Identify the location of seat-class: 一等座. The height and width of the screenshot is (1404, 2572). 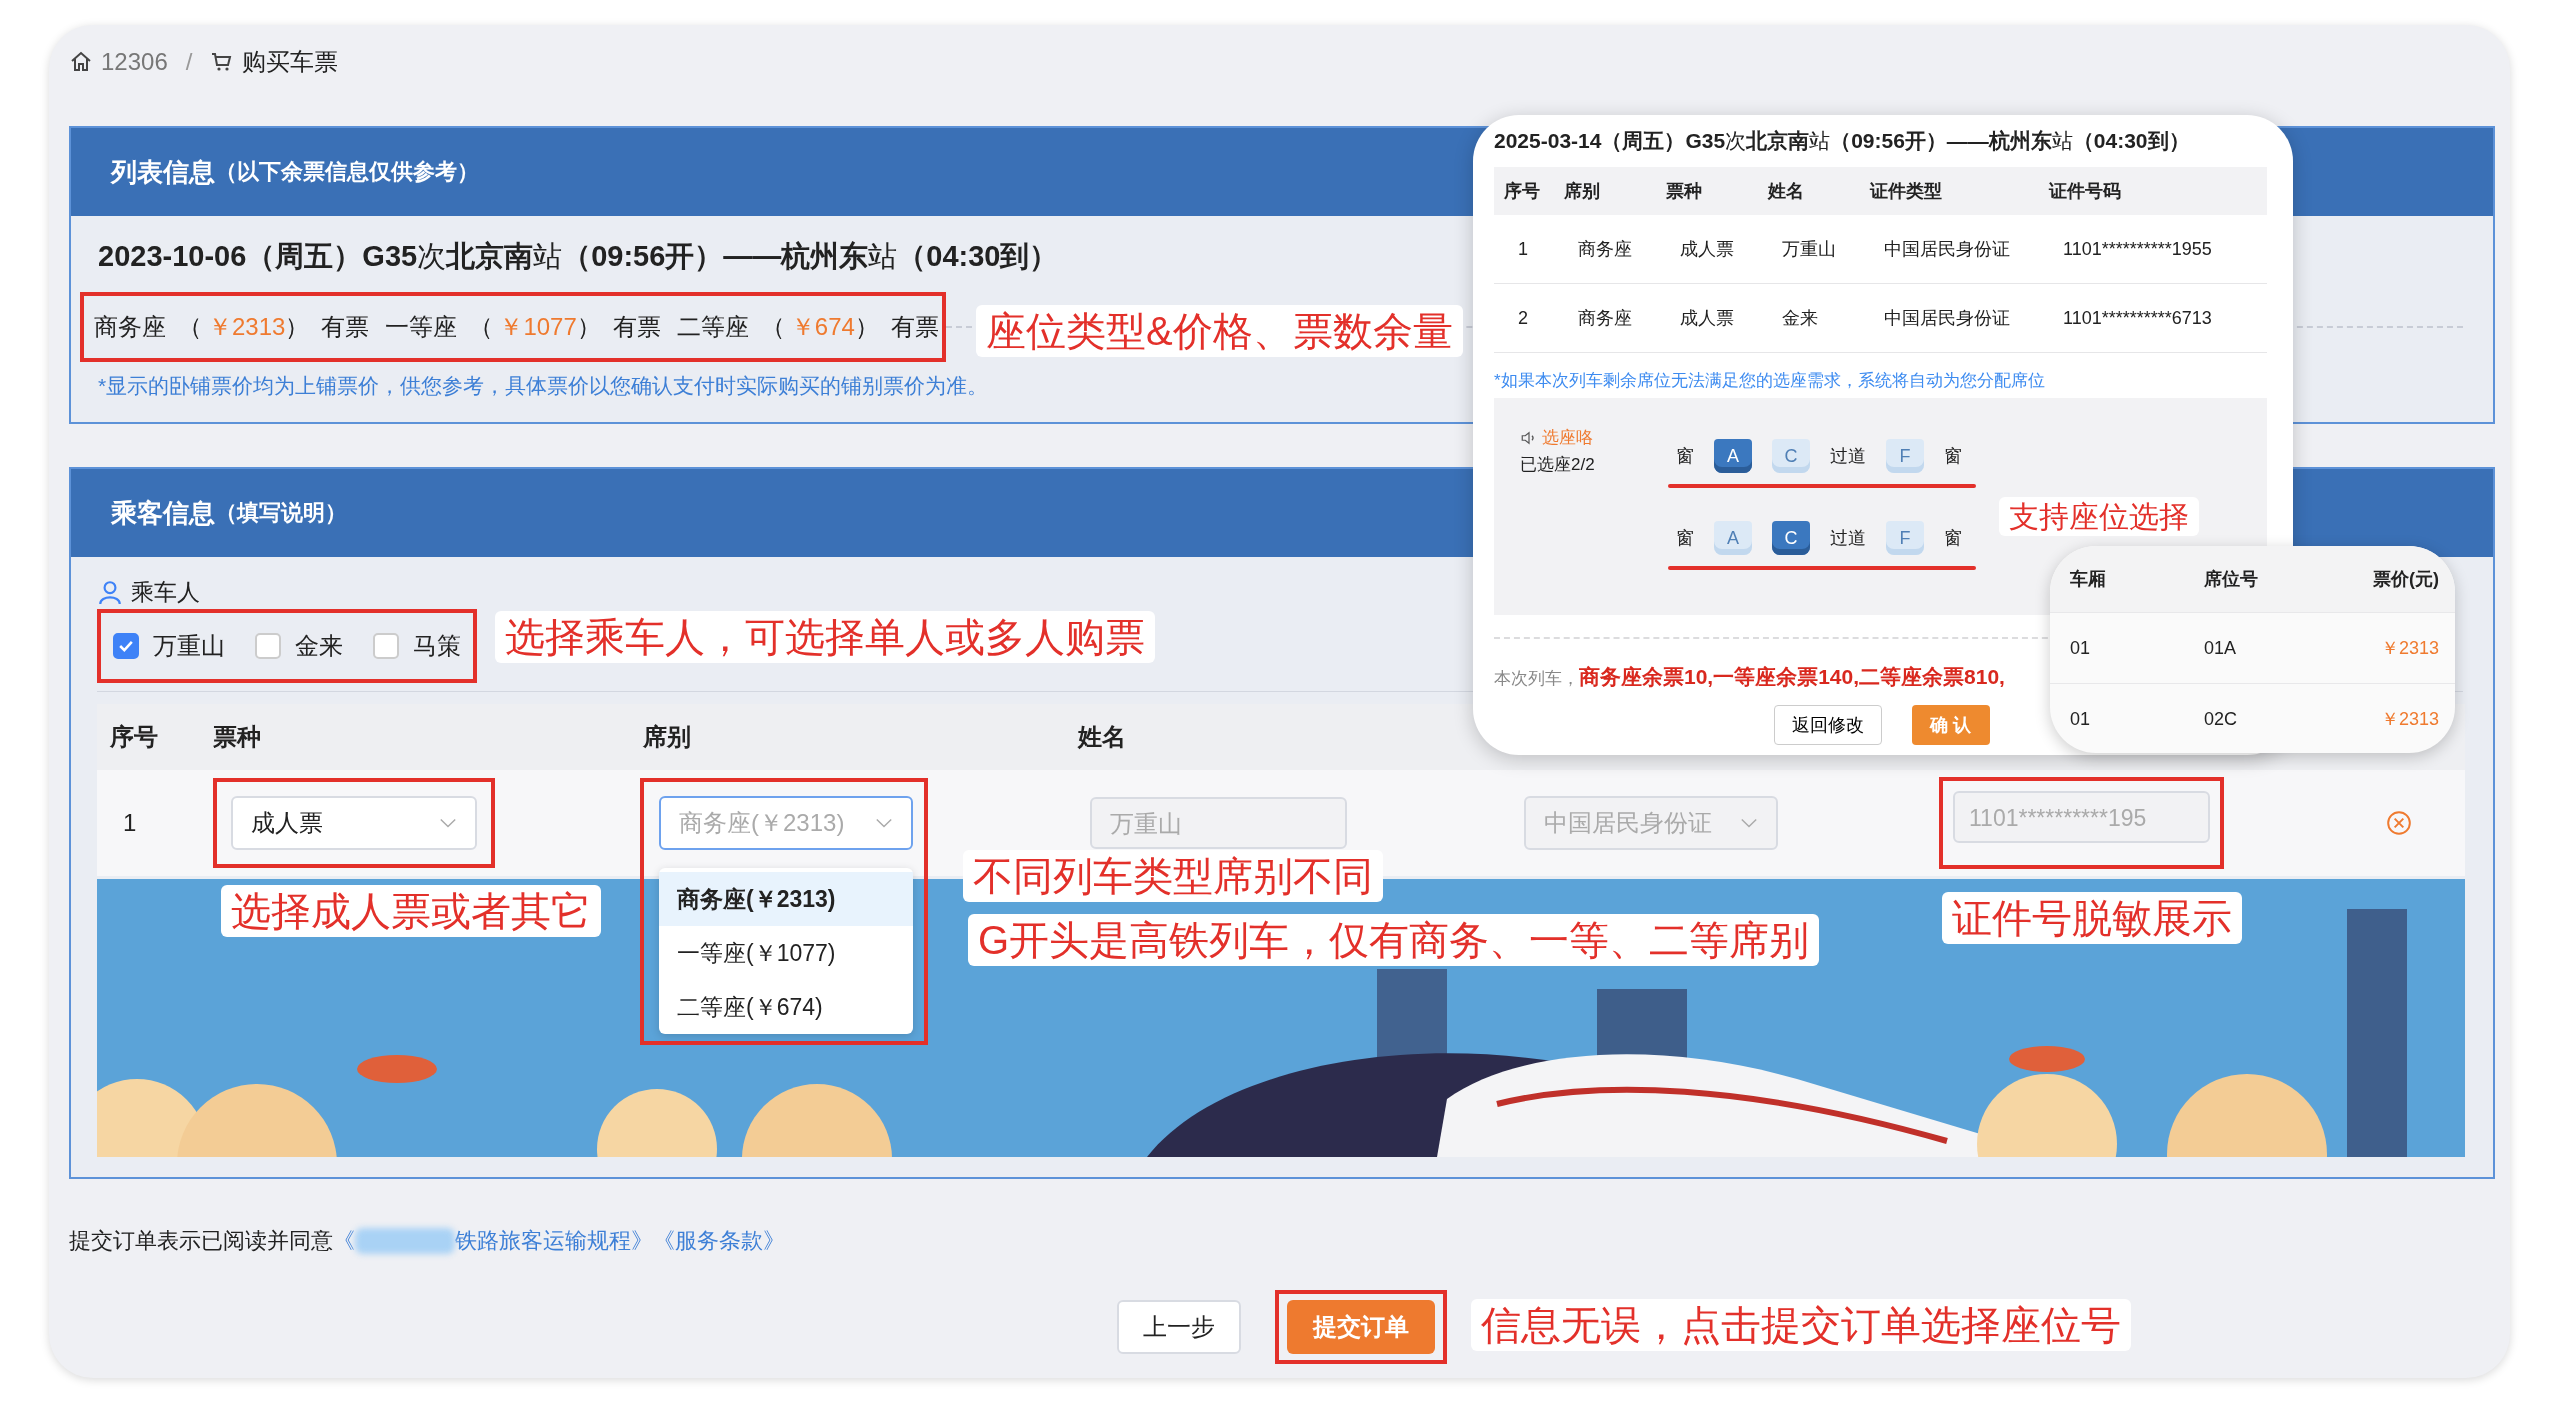
(421, 327).